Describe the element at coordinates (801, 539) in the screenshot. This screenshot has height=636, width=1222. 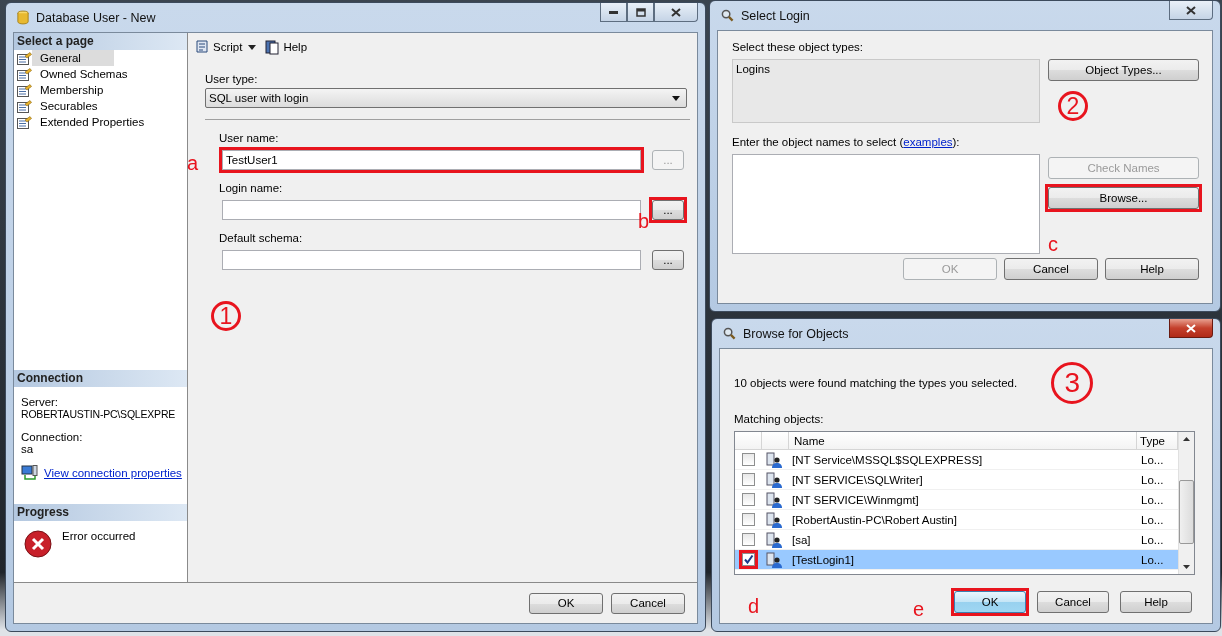
I see `table-cell: [sa]` at that location.